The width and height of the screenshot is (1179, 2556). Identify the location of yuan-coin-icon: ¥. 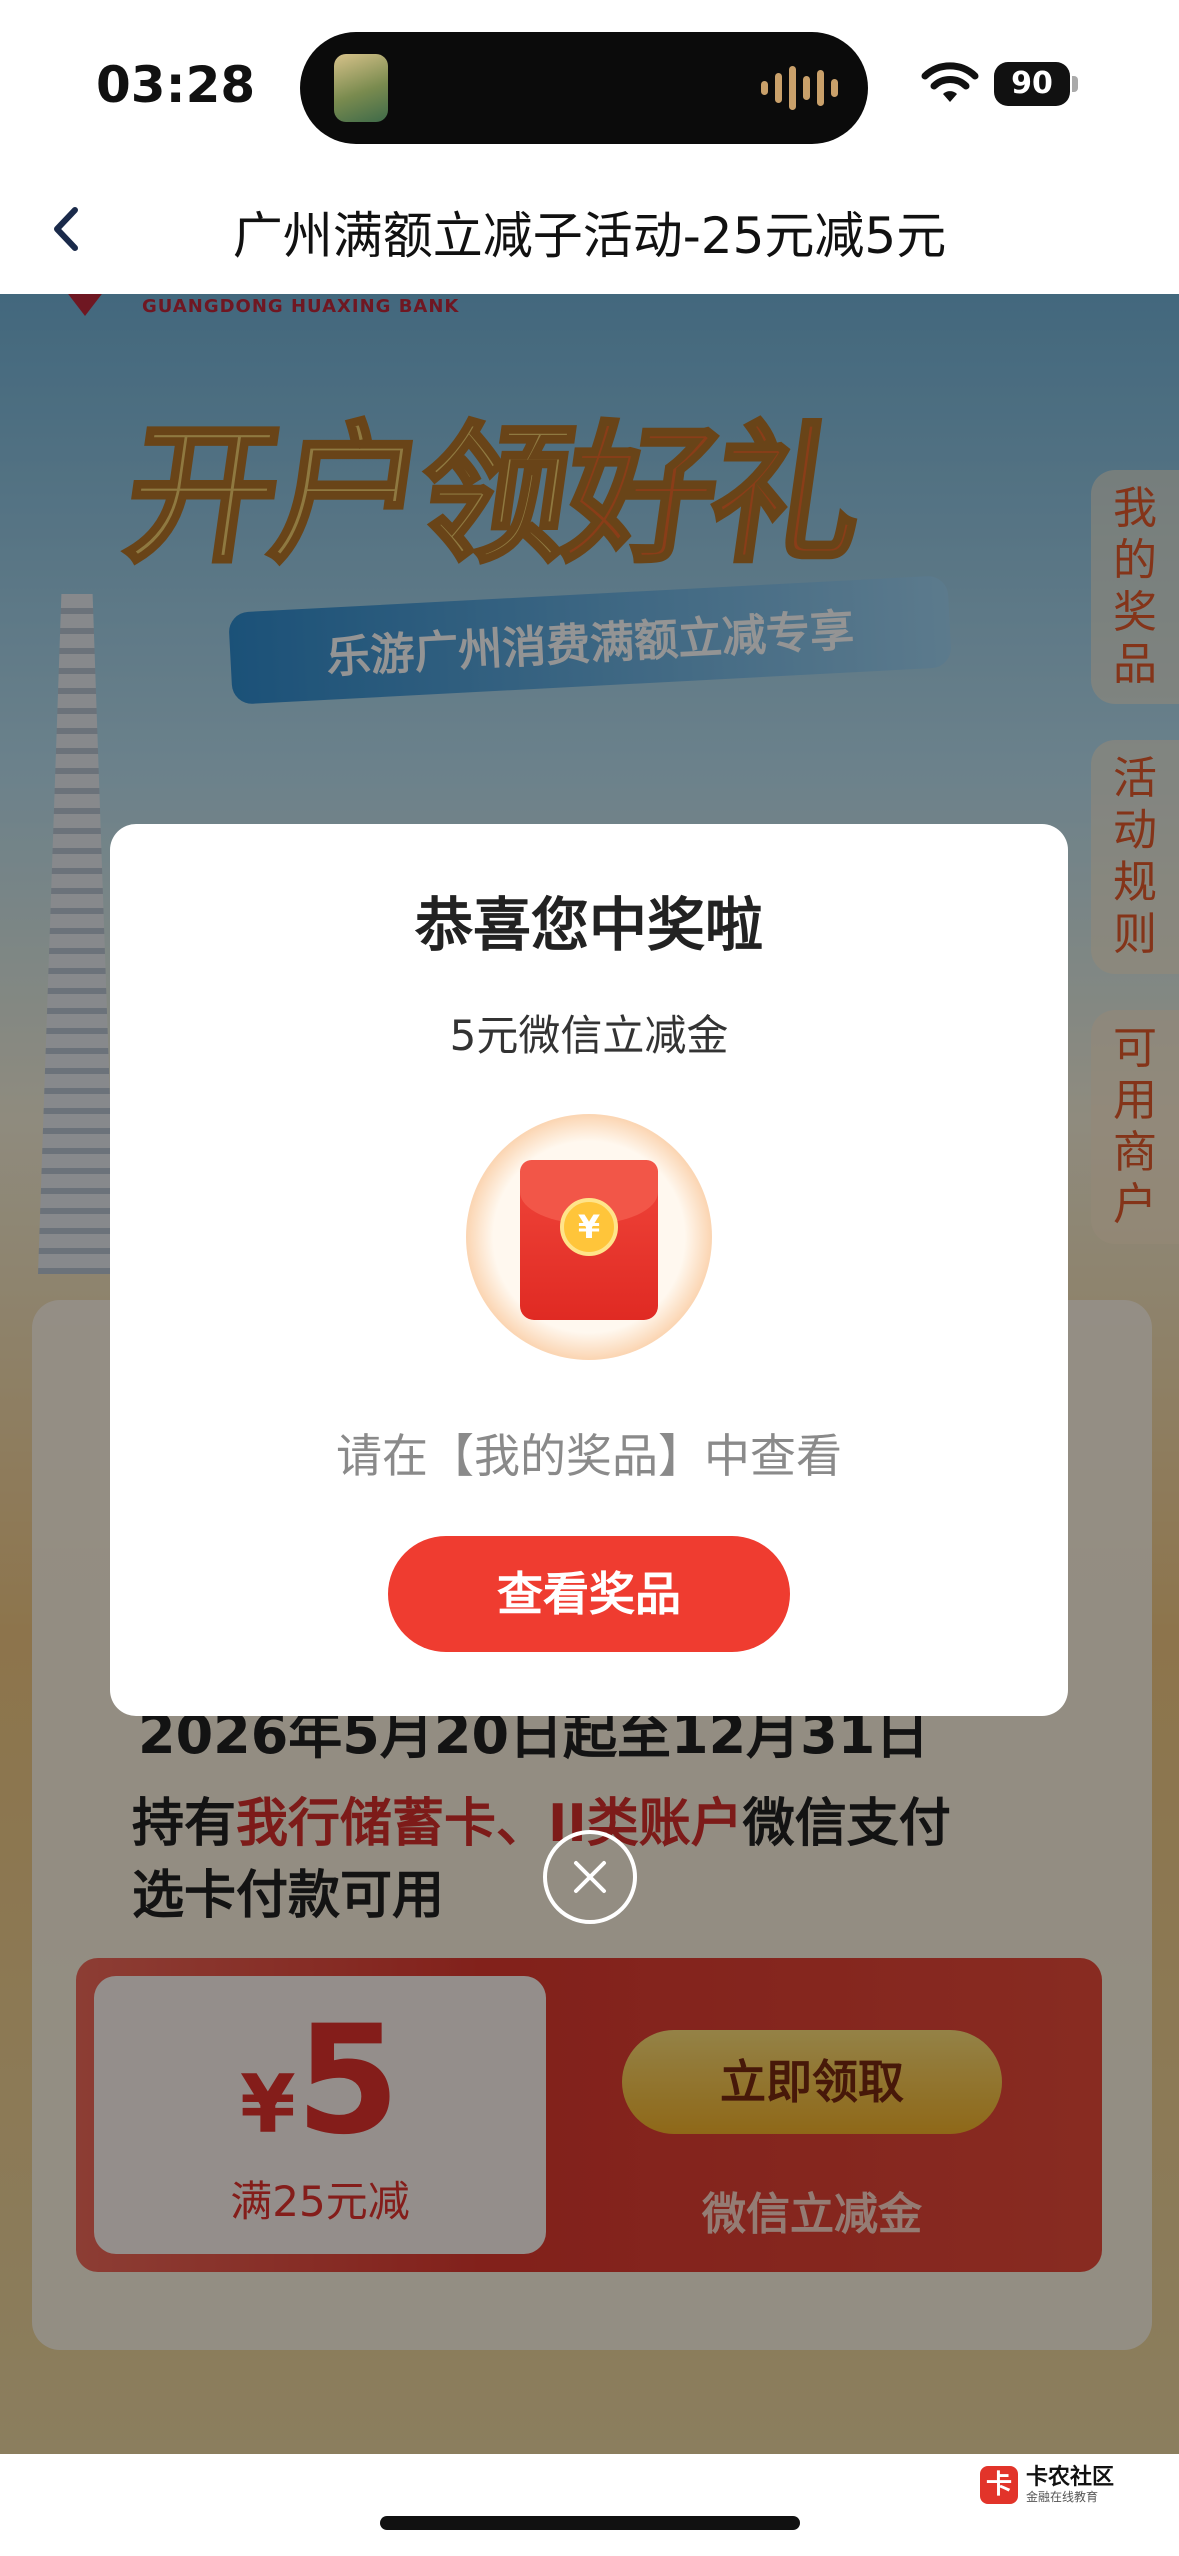
(589, 1227).